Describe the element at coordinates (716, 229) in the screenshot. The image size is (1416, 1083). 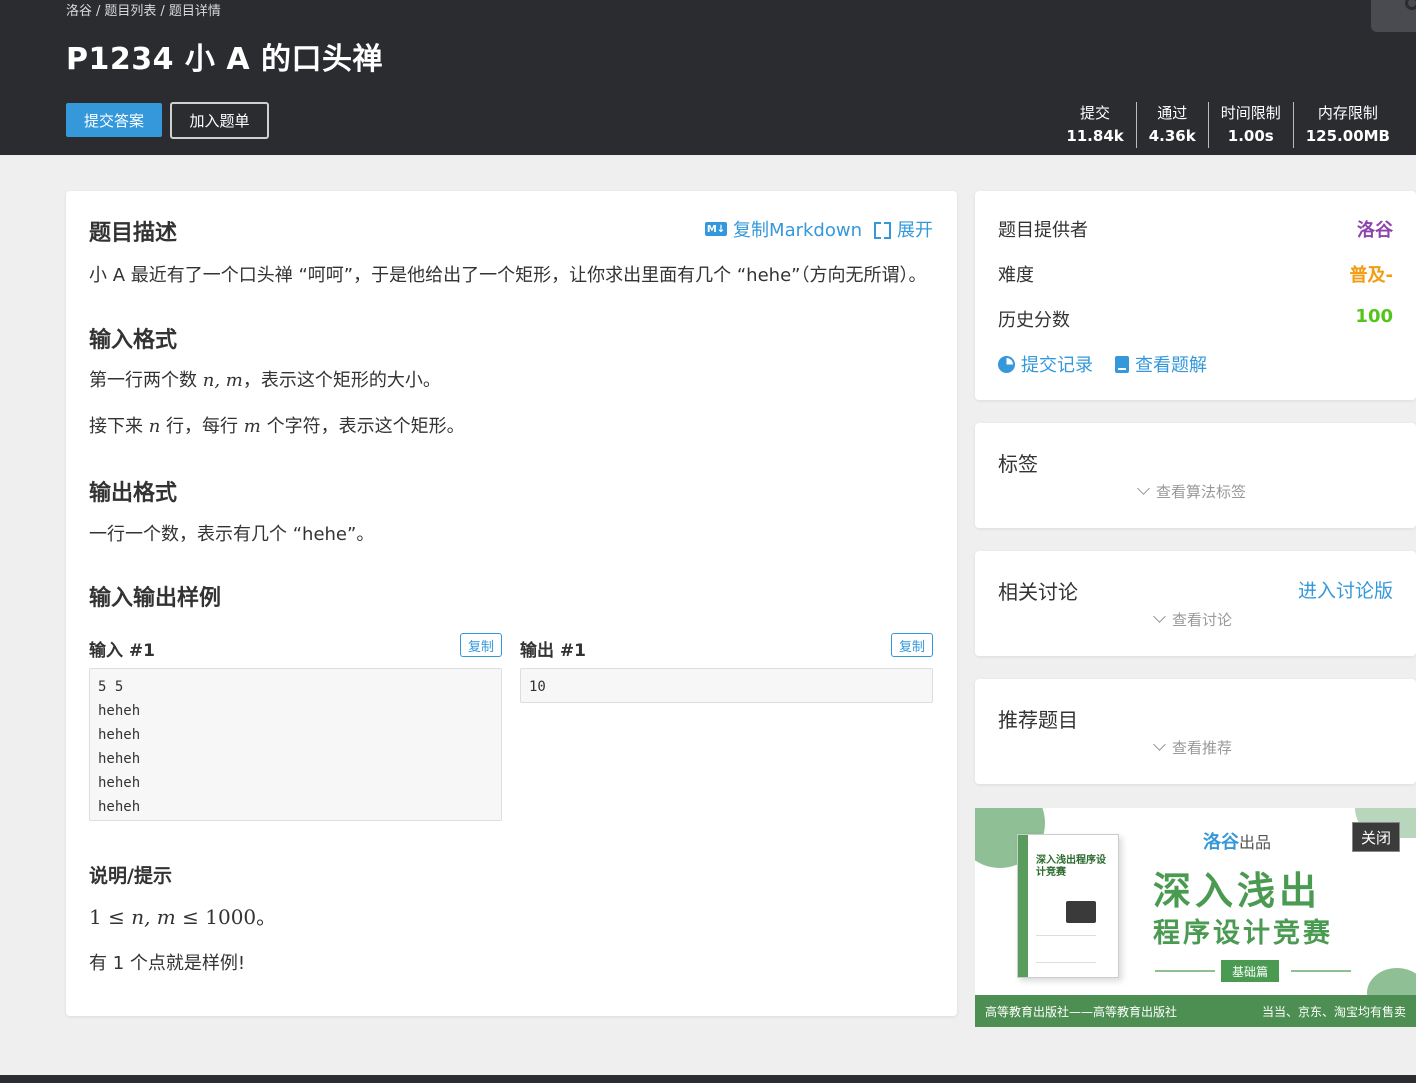
I see `markdown-icon: M↓` at that location.